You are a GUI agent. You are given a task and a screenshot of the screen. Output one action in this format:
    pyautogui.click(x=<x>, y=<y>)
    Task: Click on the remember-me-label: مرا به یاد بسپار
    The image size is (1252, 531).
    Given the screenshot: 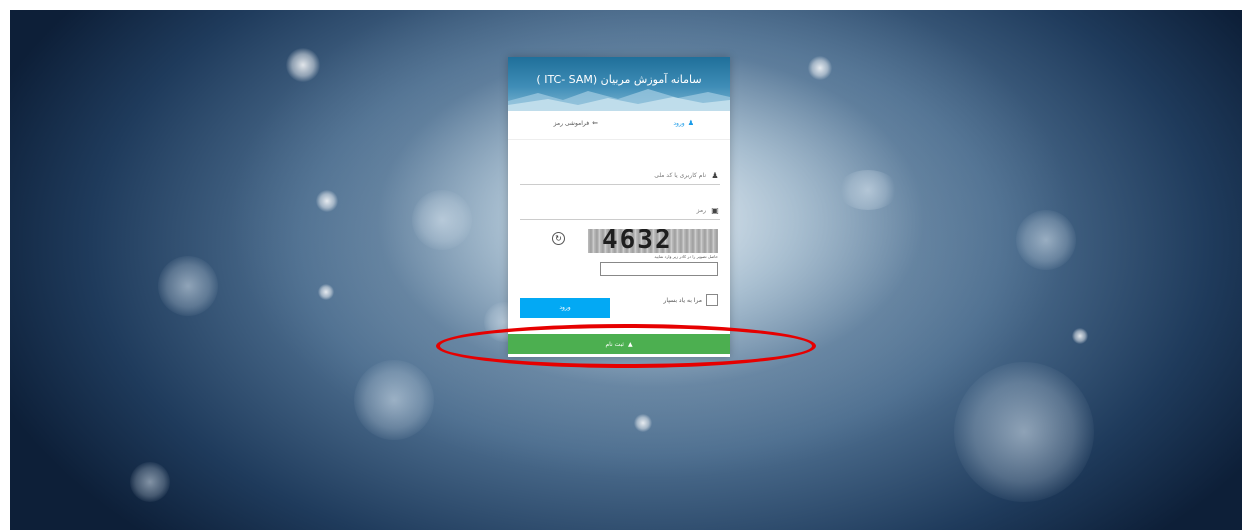 What is the action you would take?
    pyautogui.click(x=682, y=300)
    